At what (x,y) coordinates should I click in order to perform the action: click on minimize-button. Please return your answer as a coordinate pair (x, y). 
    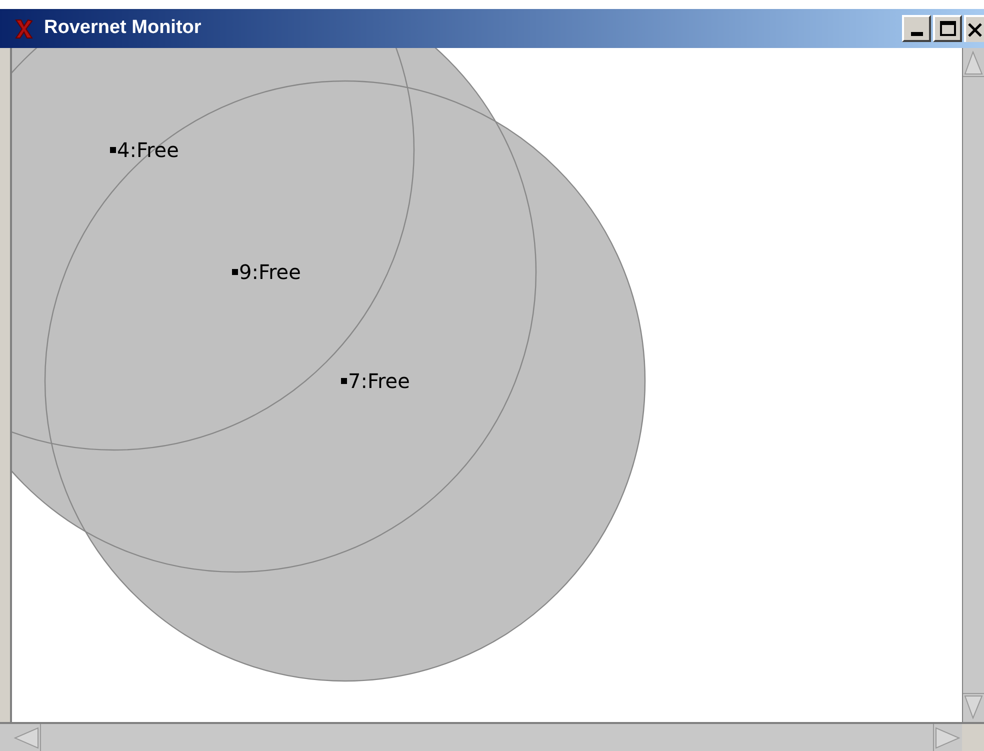
    Looking at the image, I should click on (916, 28).